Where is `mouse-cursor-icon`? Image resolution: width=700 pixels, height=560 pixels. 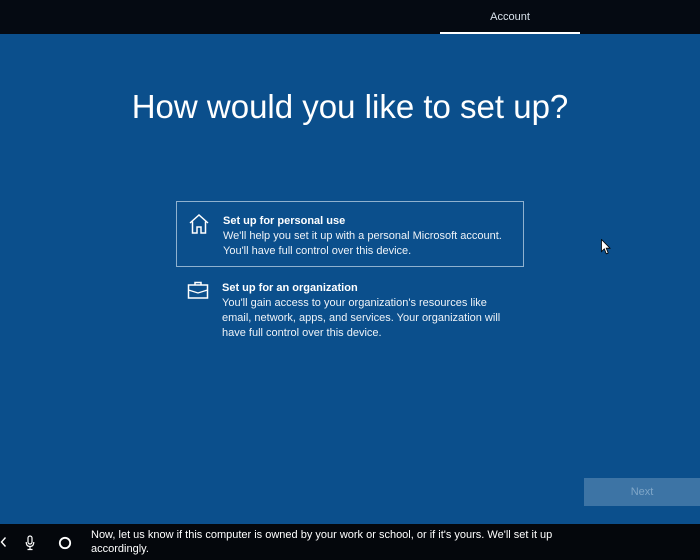
mouse-cursor-icon is located at coordinates (606, 247).